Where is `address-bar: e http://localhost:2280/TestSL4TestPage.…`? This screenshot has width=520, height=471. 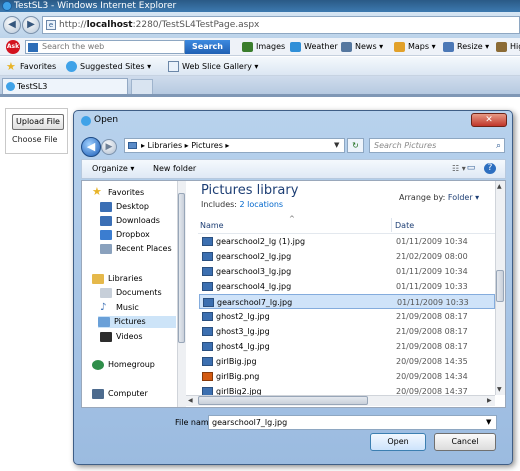
address-bar: e http://localhost:2280/TestSL4TestPage.… is located at coordinates (281, 25).